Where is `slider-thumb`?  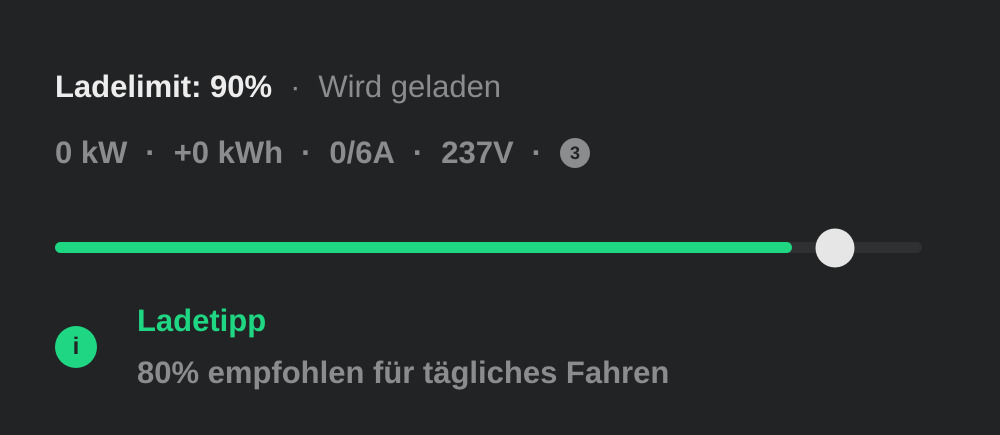 slider-thumb is located at coordinates (835, 247).